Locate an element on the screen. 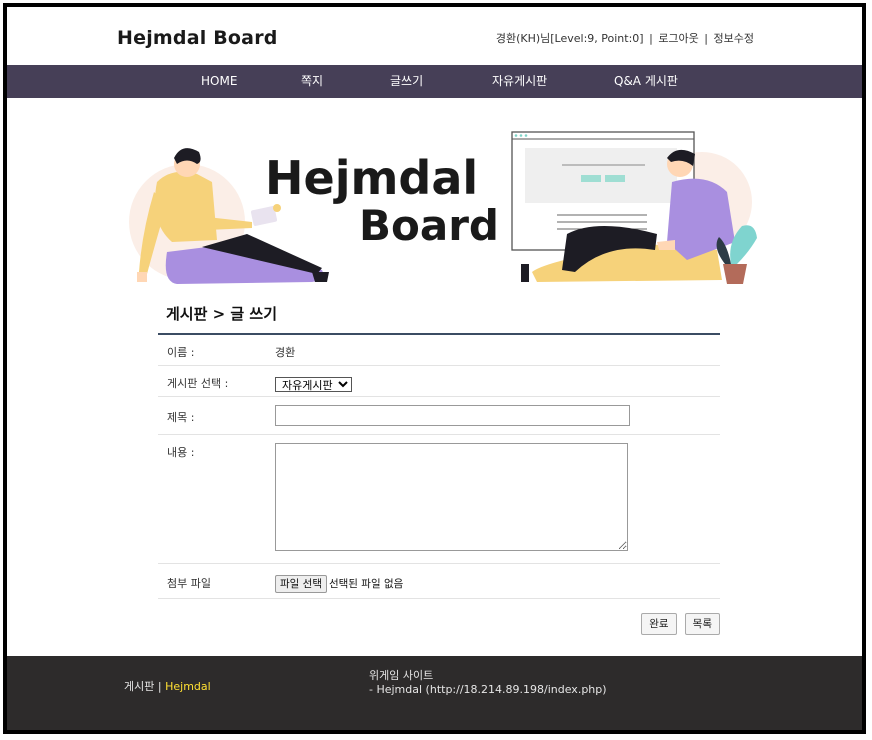 This screenshot has width=872, height=740. subject-input is located at coordinates (452, 415).